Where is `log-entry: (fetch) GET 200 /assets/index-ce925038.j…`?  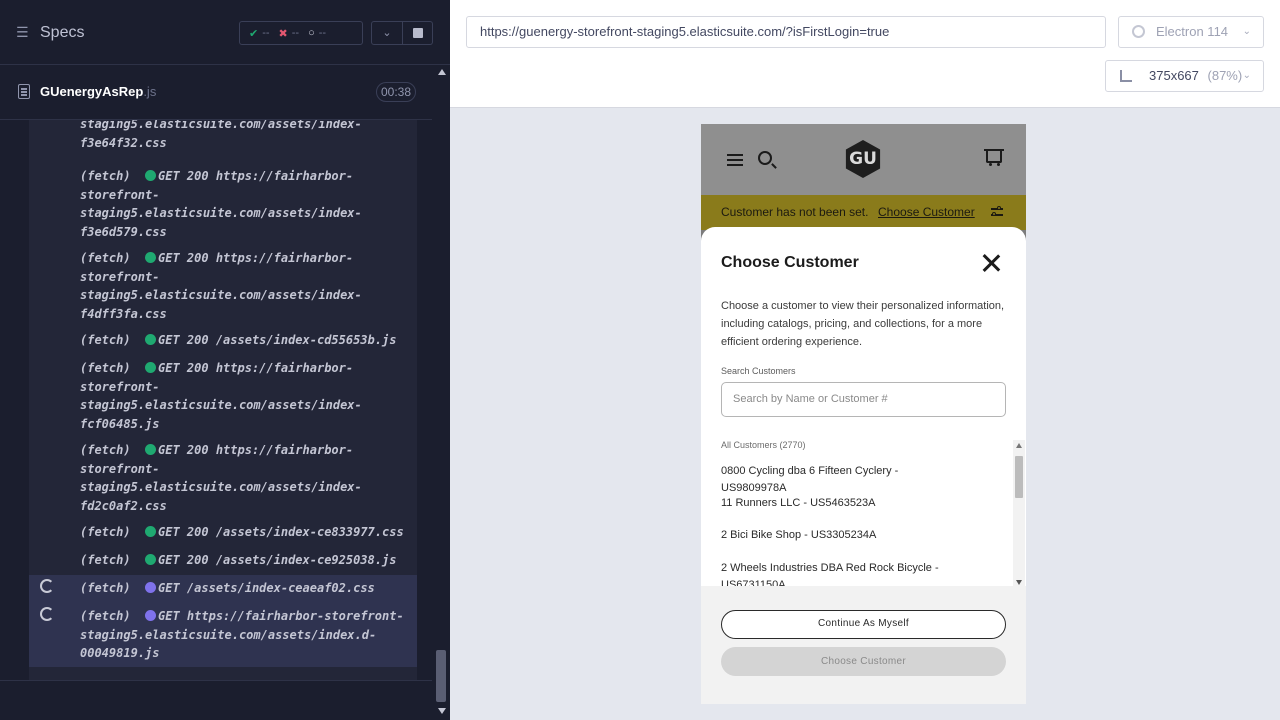 log-entry: (fetch) GET 200 /assets/index-ce925038.j… is located at coordinates (223, 561).